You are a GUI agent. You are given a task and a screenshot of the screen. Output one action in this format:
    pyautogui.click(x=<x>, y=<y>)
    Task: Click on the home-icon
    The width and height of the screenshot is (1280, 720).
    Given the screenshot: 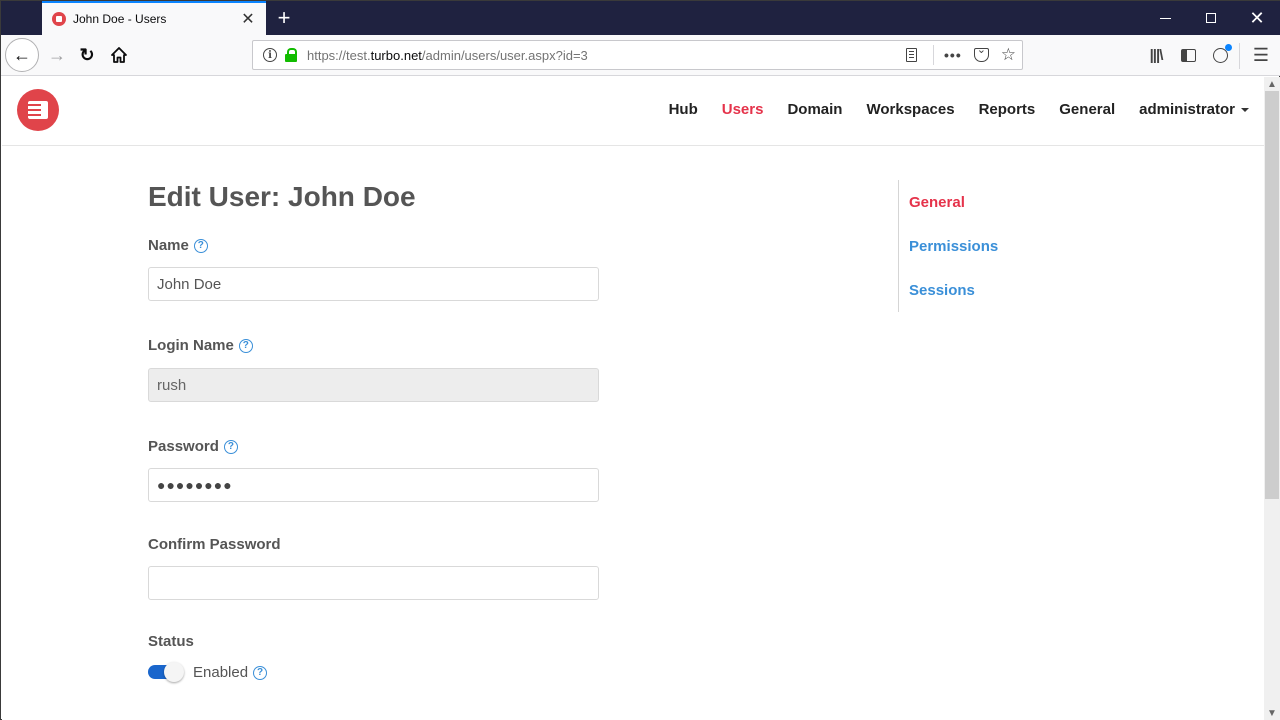 What is the action you would take?
    pyautogui.click(x=119, y=55)
    